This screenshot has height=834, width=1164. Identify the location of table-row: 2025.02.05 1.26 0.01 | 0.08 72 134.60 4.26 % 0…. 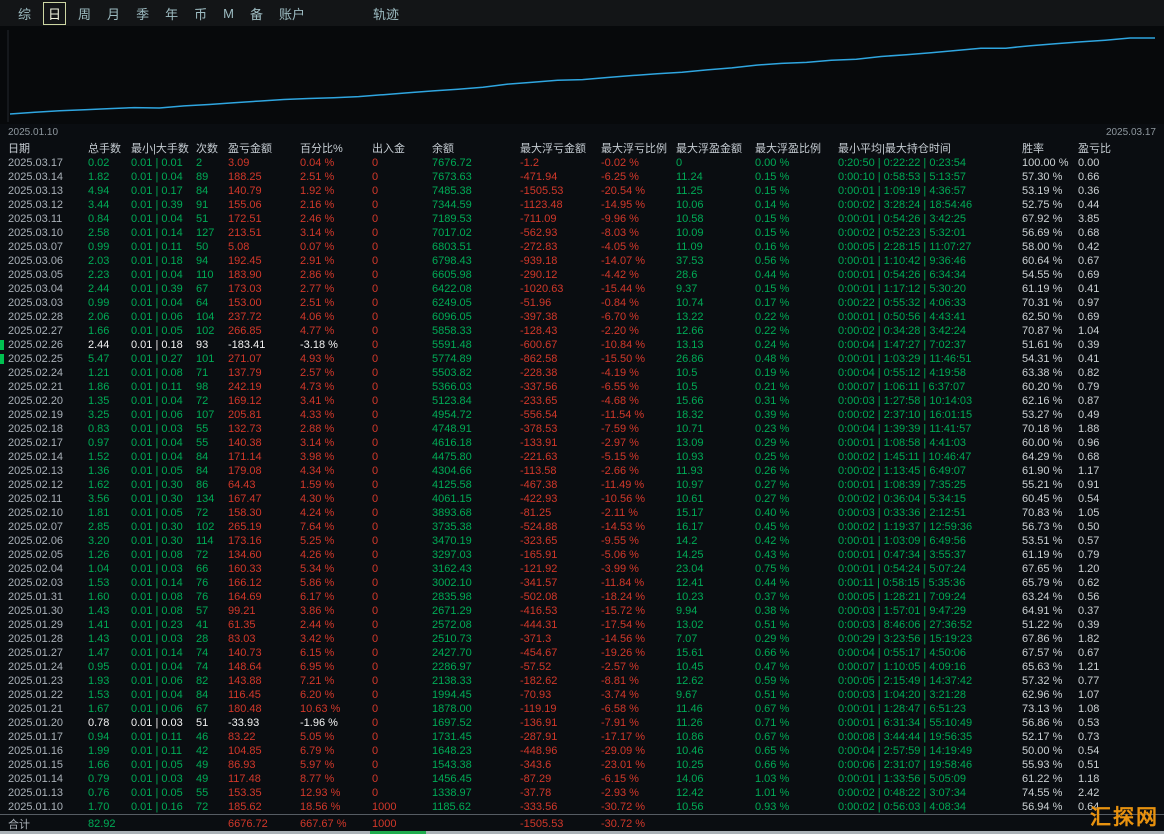
(582, 555).